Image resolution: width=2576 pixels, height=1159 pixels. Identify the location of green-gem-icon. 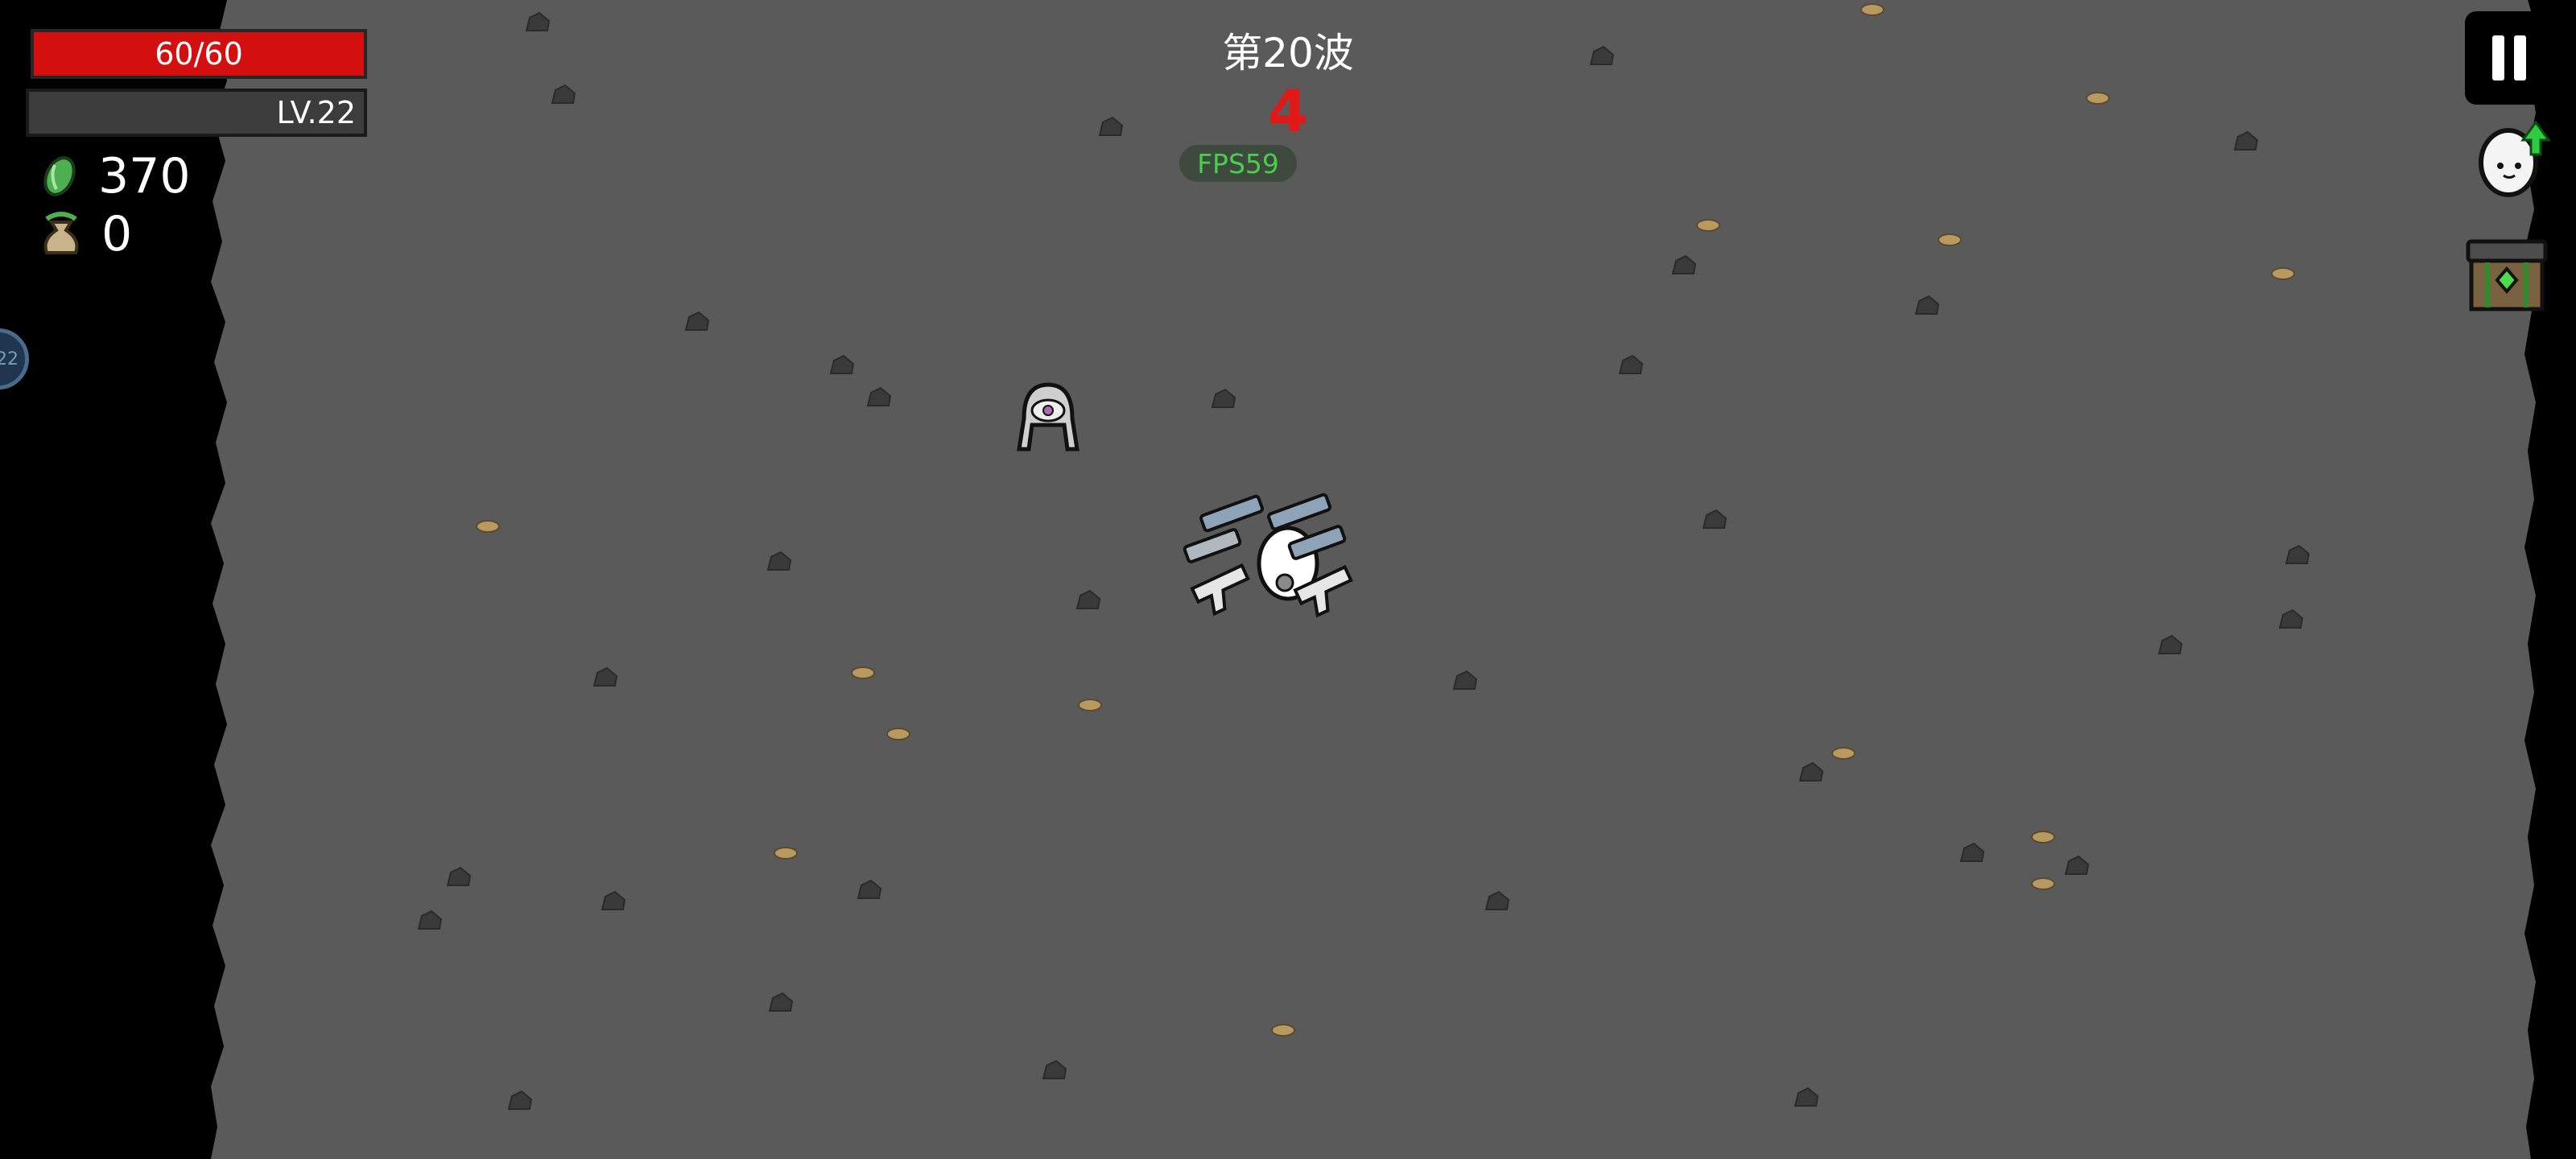
(59, 176).